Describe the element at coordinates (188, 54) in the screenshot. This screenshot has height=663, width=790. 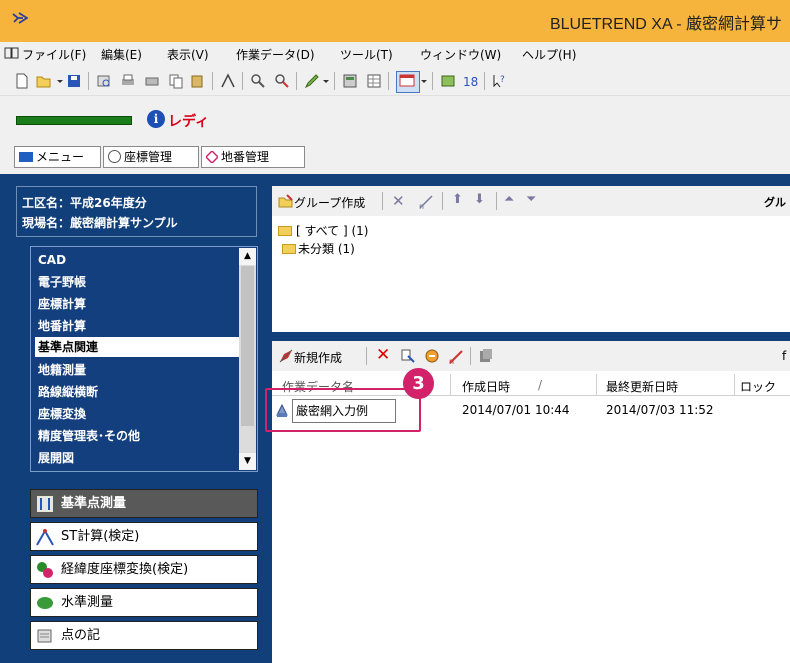
I see `menu-view: 表示(V)` at that location.